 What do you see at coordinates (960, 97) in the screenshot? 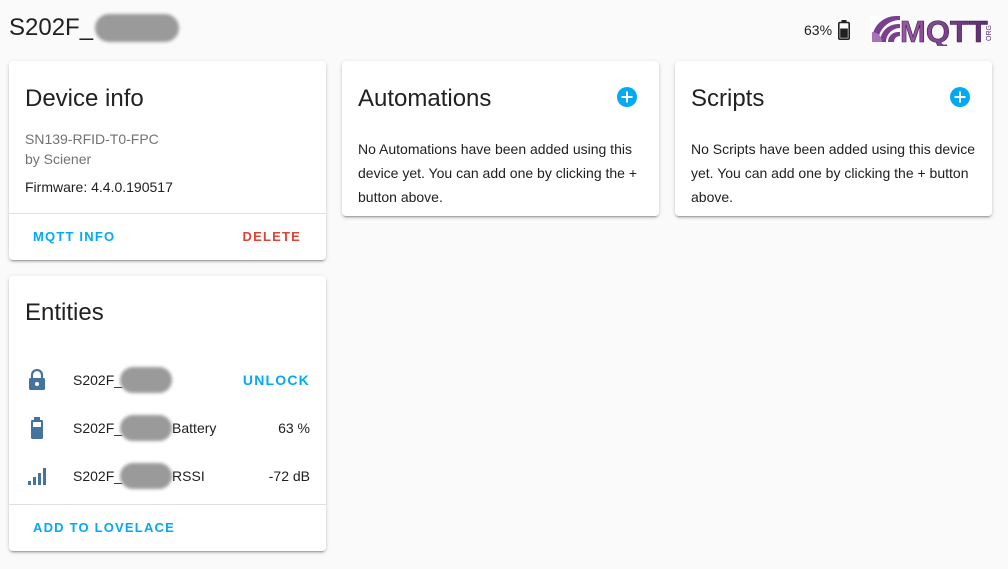
I see `add-script-button` at bounding box center [960, 97].